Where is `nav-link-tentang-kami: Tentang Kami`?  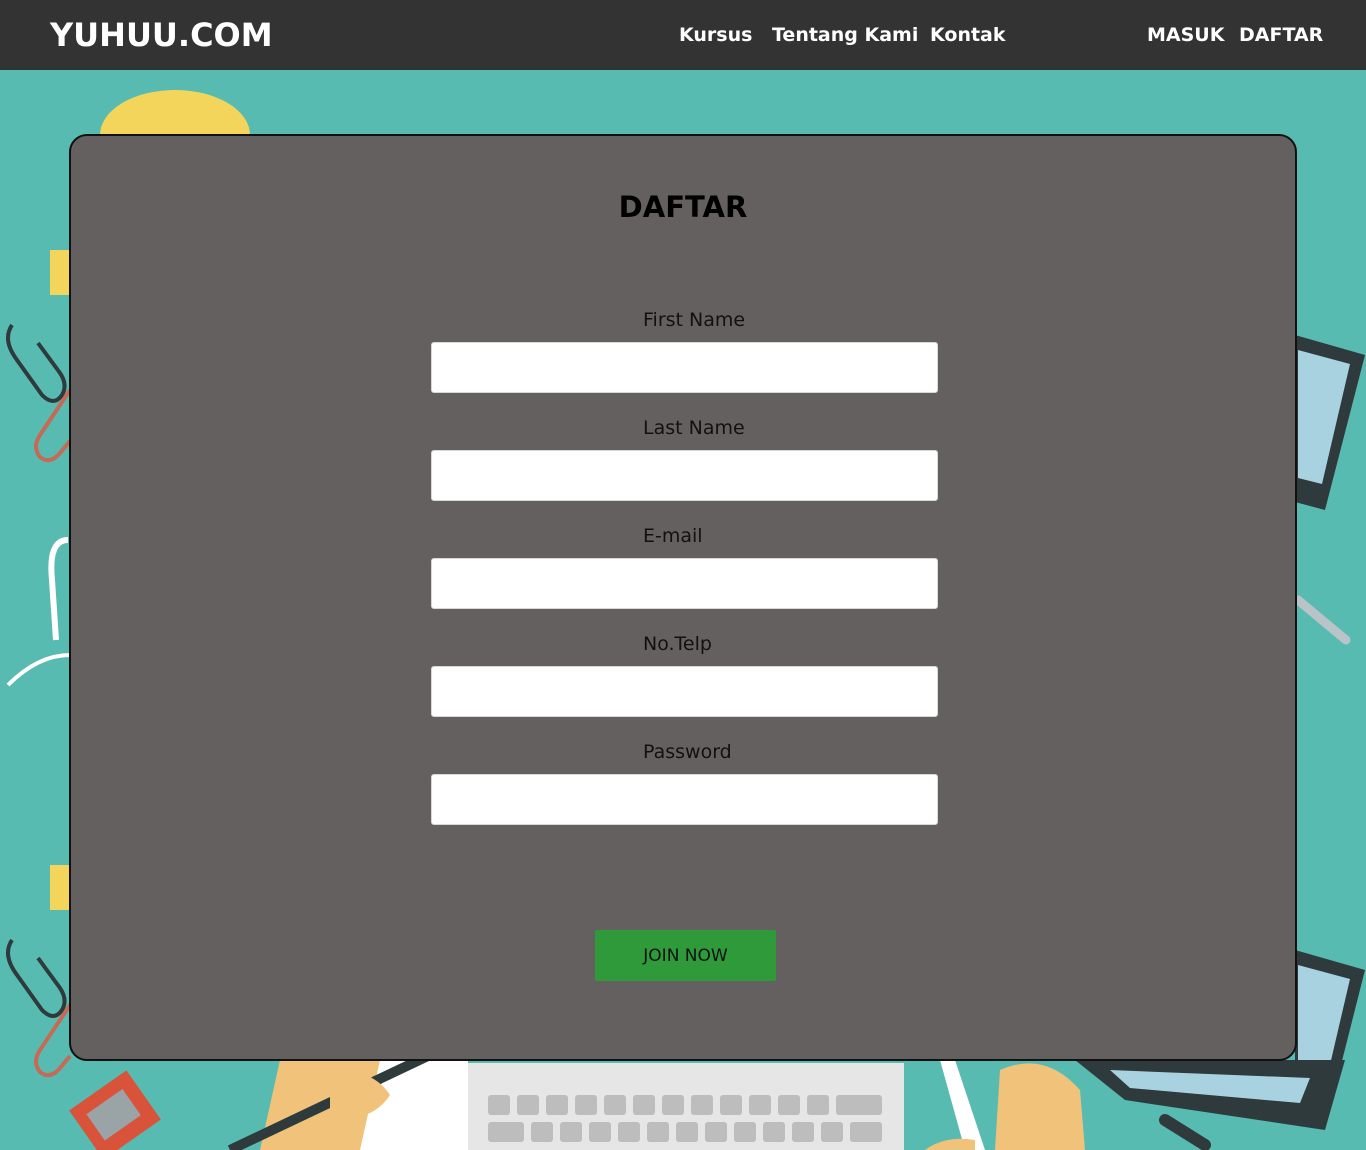 nav-link-tentang-kami: Tentang Kami is located at coordinates (845, 35).